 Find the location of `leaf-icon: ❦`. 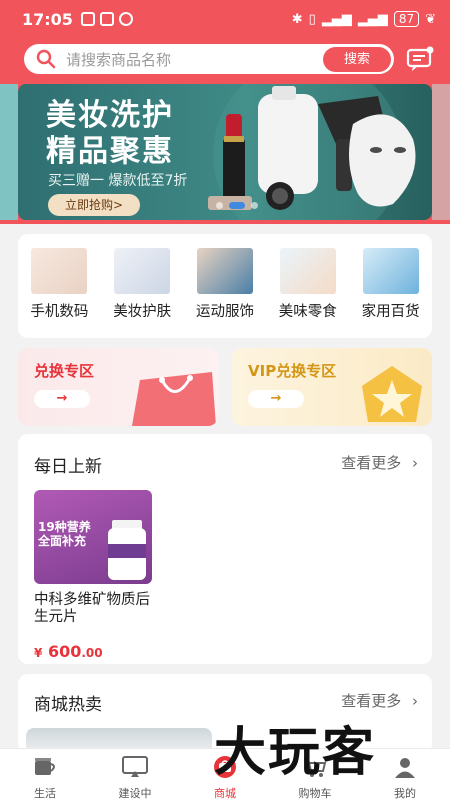

leaf-icon: ❦ is located at coordinates (430, 19).